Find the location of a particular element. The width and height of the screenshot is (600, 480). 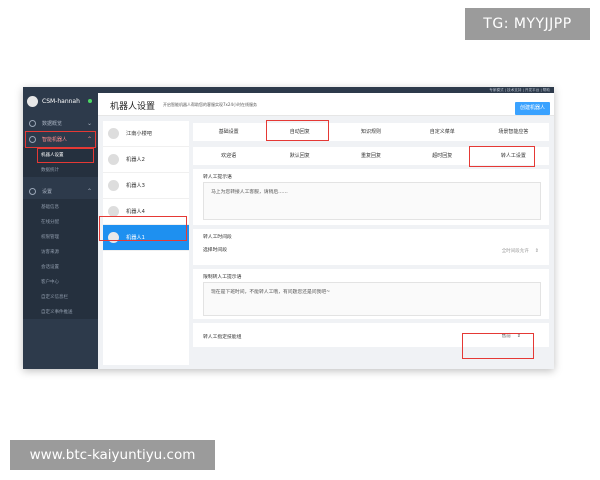

sidebar-item-session-settings: 会话设置 is located at coordinates (60, 266).